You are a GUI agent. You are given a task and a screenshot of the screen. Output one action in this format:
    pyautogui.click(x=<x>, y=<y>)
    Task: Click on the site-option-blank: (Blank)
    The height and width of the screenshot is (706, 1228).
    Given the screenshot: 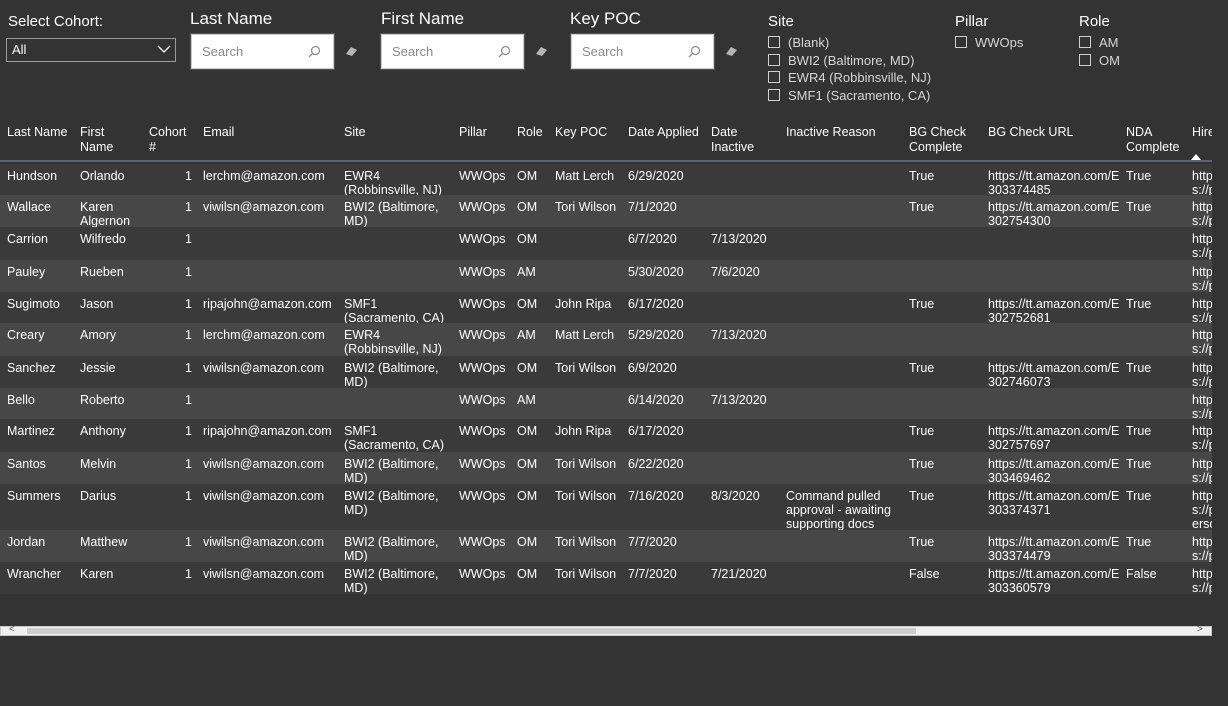 What is the action you would take?
    pyautogui.click(x=798, y=42)
    